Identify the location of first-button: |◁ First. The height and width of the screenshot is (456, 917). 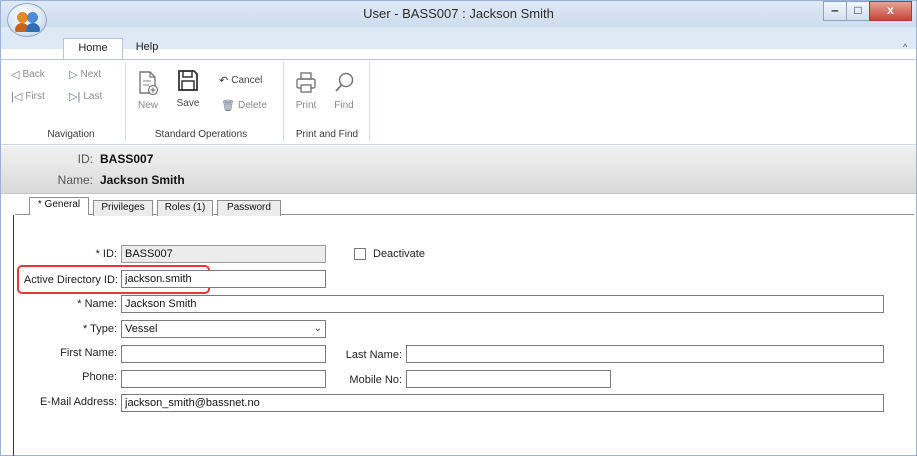
(28, 96).